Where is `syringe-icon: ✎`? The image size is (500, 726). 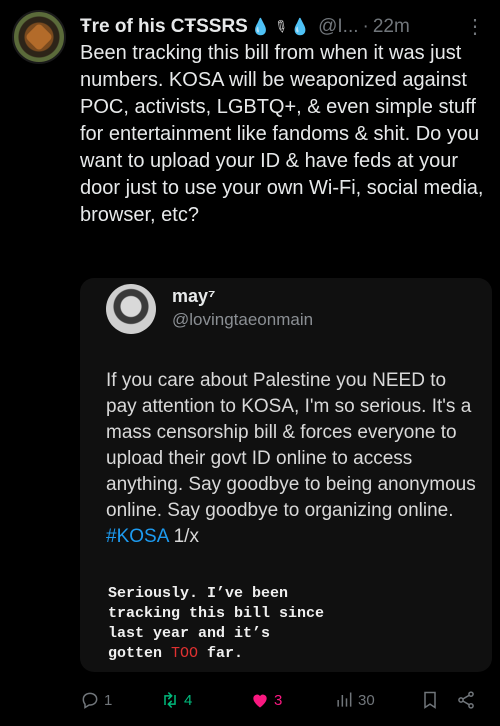
syringe-icon: ✎ is located at coordinates (280, 27).